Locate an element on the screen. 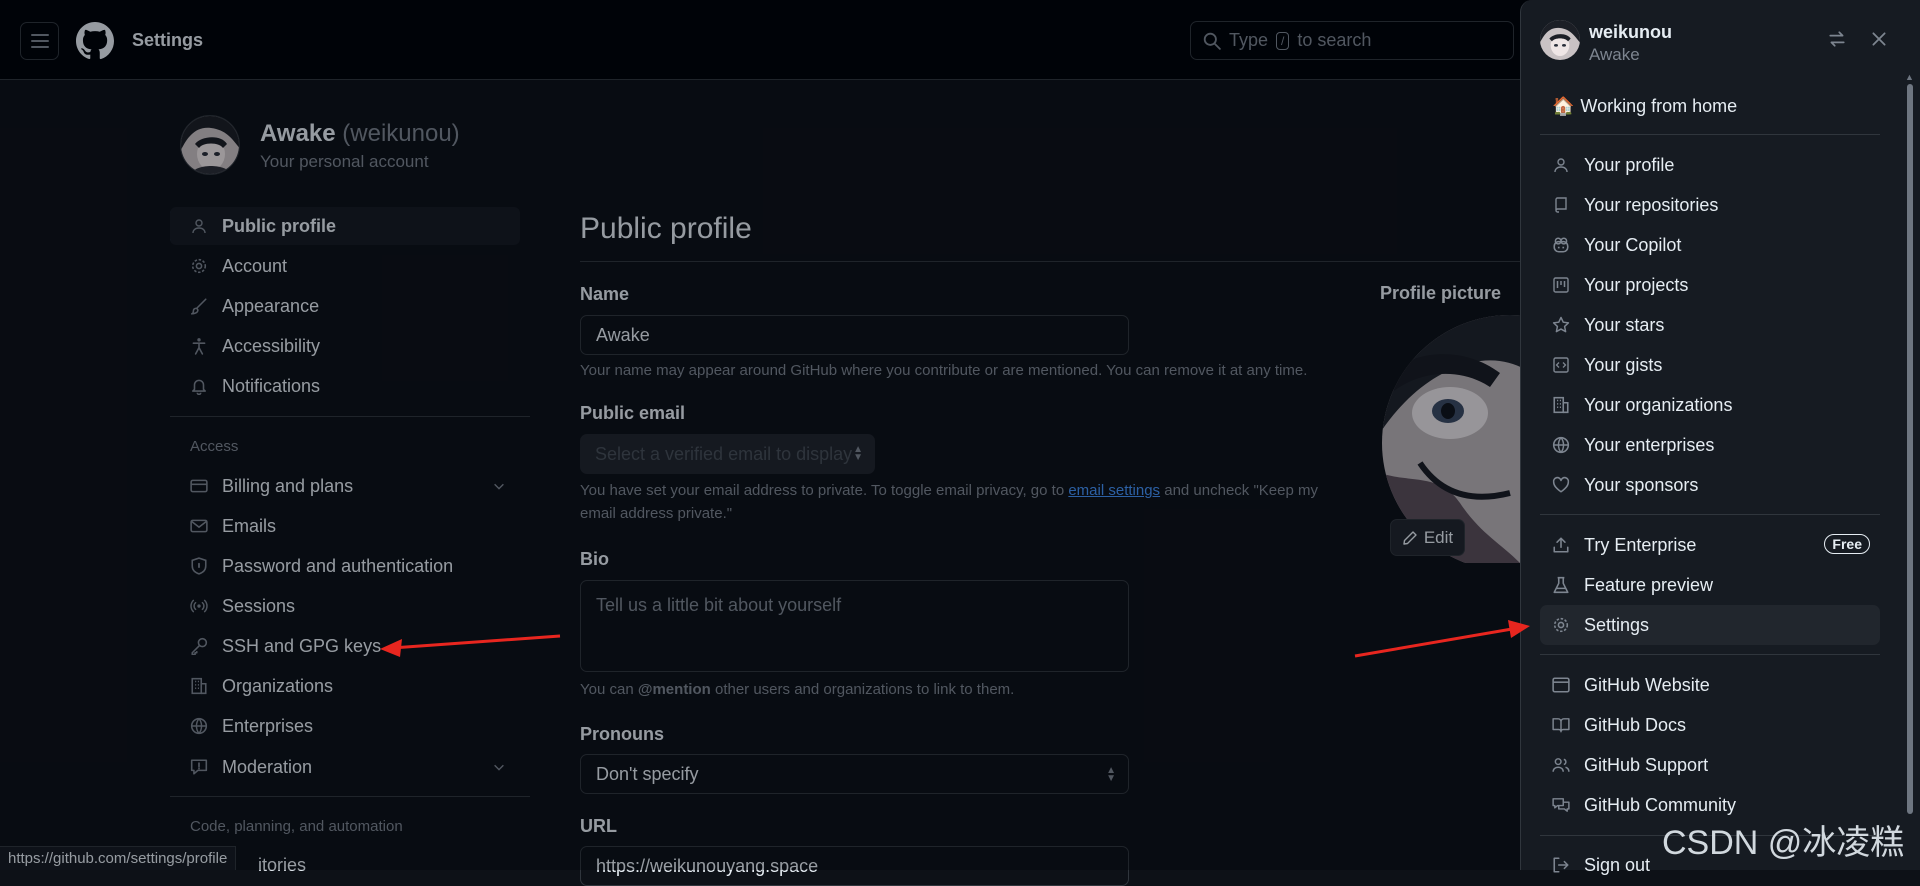 The width and height of the screenshot is (1920, 886). menu-item-label: Your profile is located at coordinates (1629, 164).